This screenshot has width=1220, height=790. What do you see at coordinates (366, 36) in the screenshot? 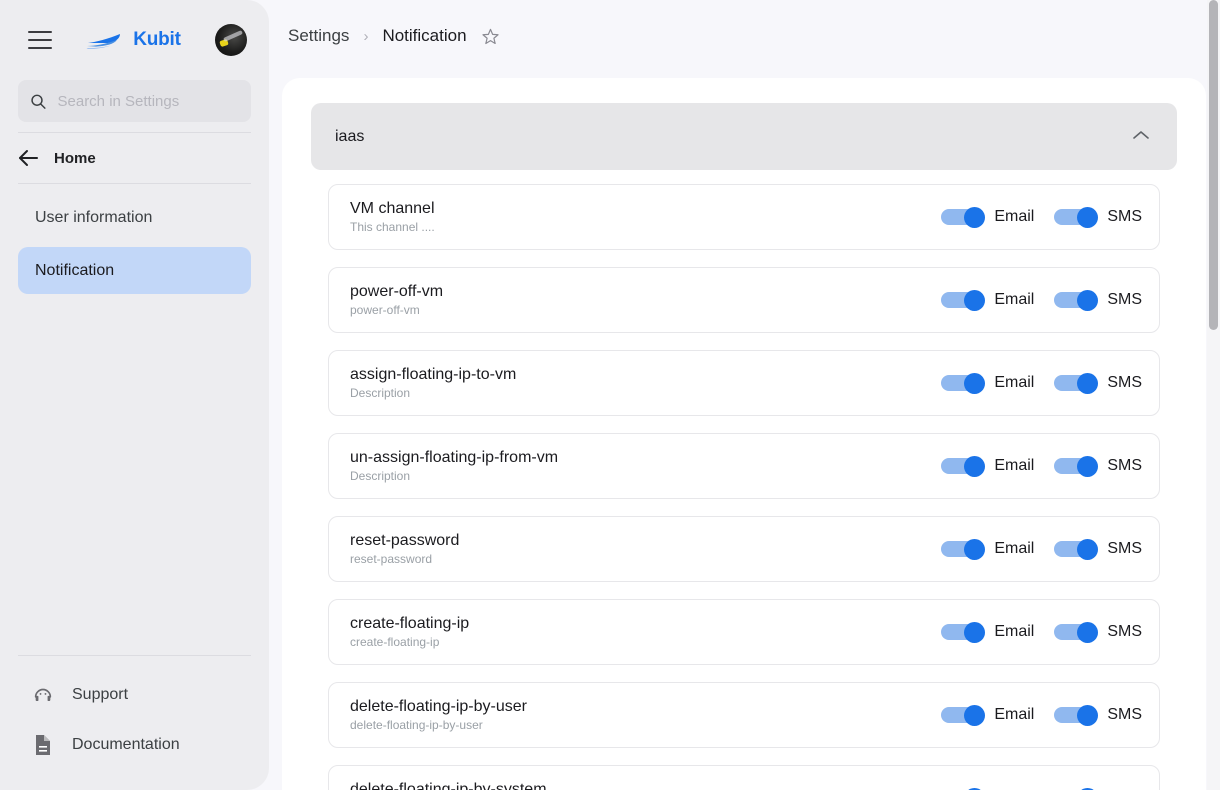
I see `chevron-right-icon: ›` at bounding box center [366, 36].